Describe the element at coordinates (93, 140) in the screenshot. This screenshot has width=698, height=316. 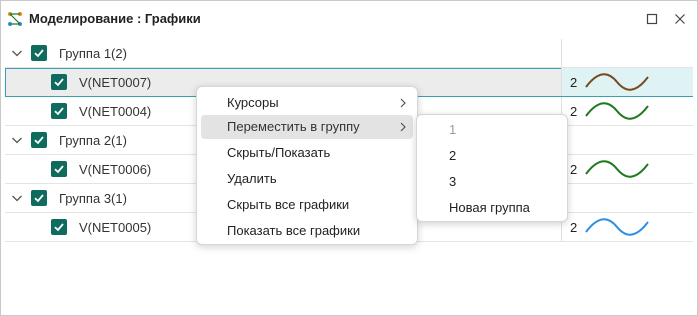
I see `group-label: Группа 2(1)` at that location.